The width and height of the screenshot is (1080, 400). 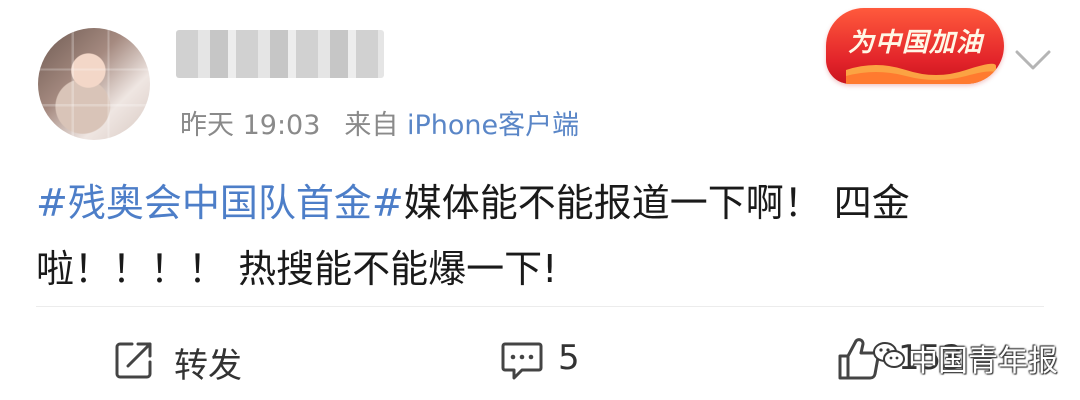 What do you see at coordinates (94, 84) in the screenshot?
I see `avatar` at bounding box center [94, 84].